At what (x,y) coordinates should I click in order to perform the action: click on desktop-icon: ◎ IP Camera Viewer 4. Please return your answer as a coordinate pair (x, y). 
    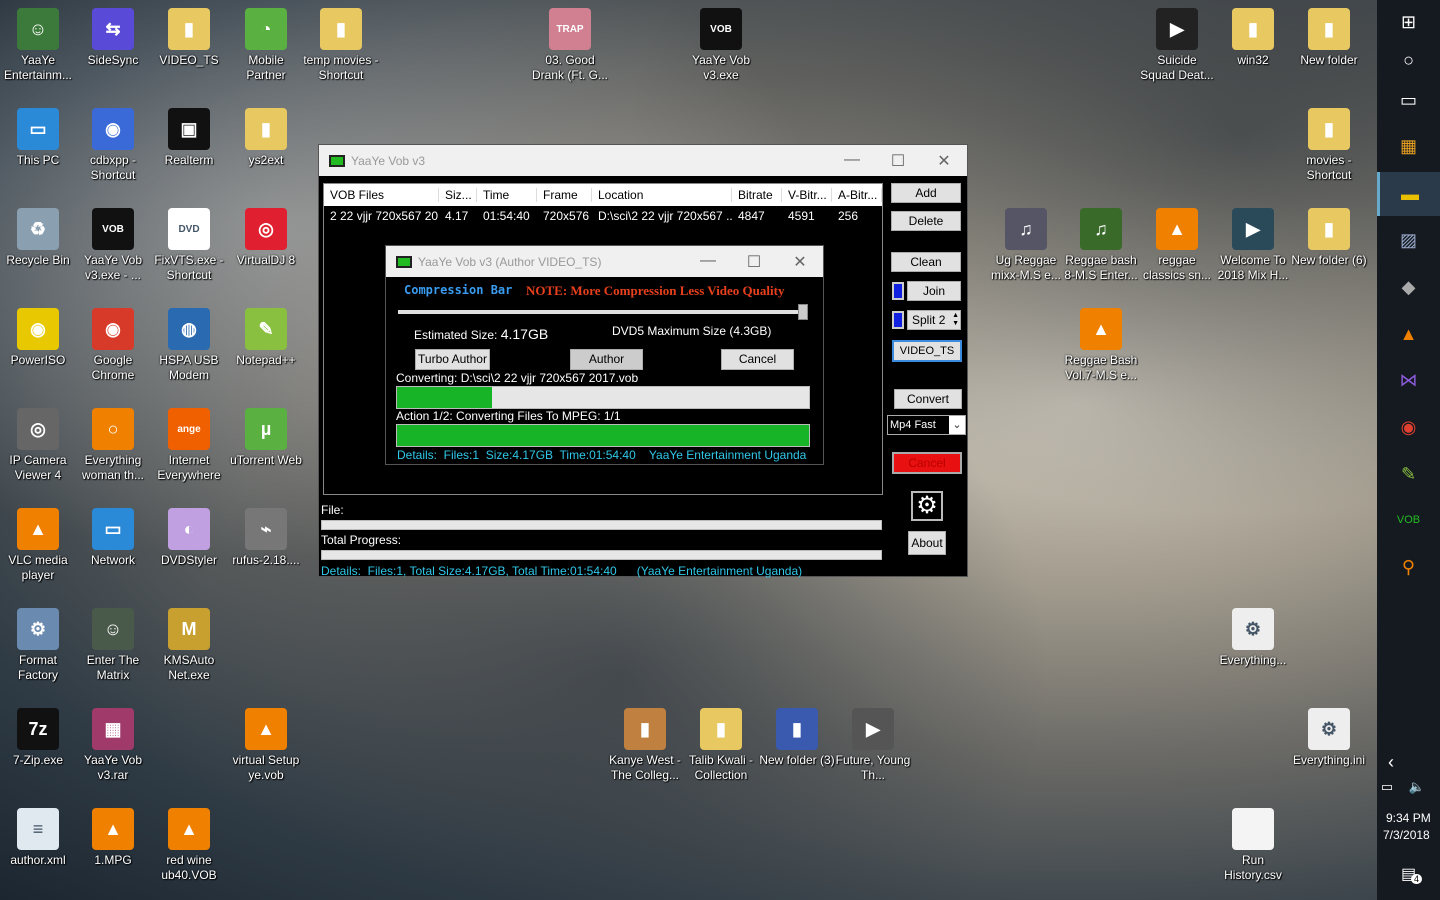
    Looking at the image, I should click on (38, 445).